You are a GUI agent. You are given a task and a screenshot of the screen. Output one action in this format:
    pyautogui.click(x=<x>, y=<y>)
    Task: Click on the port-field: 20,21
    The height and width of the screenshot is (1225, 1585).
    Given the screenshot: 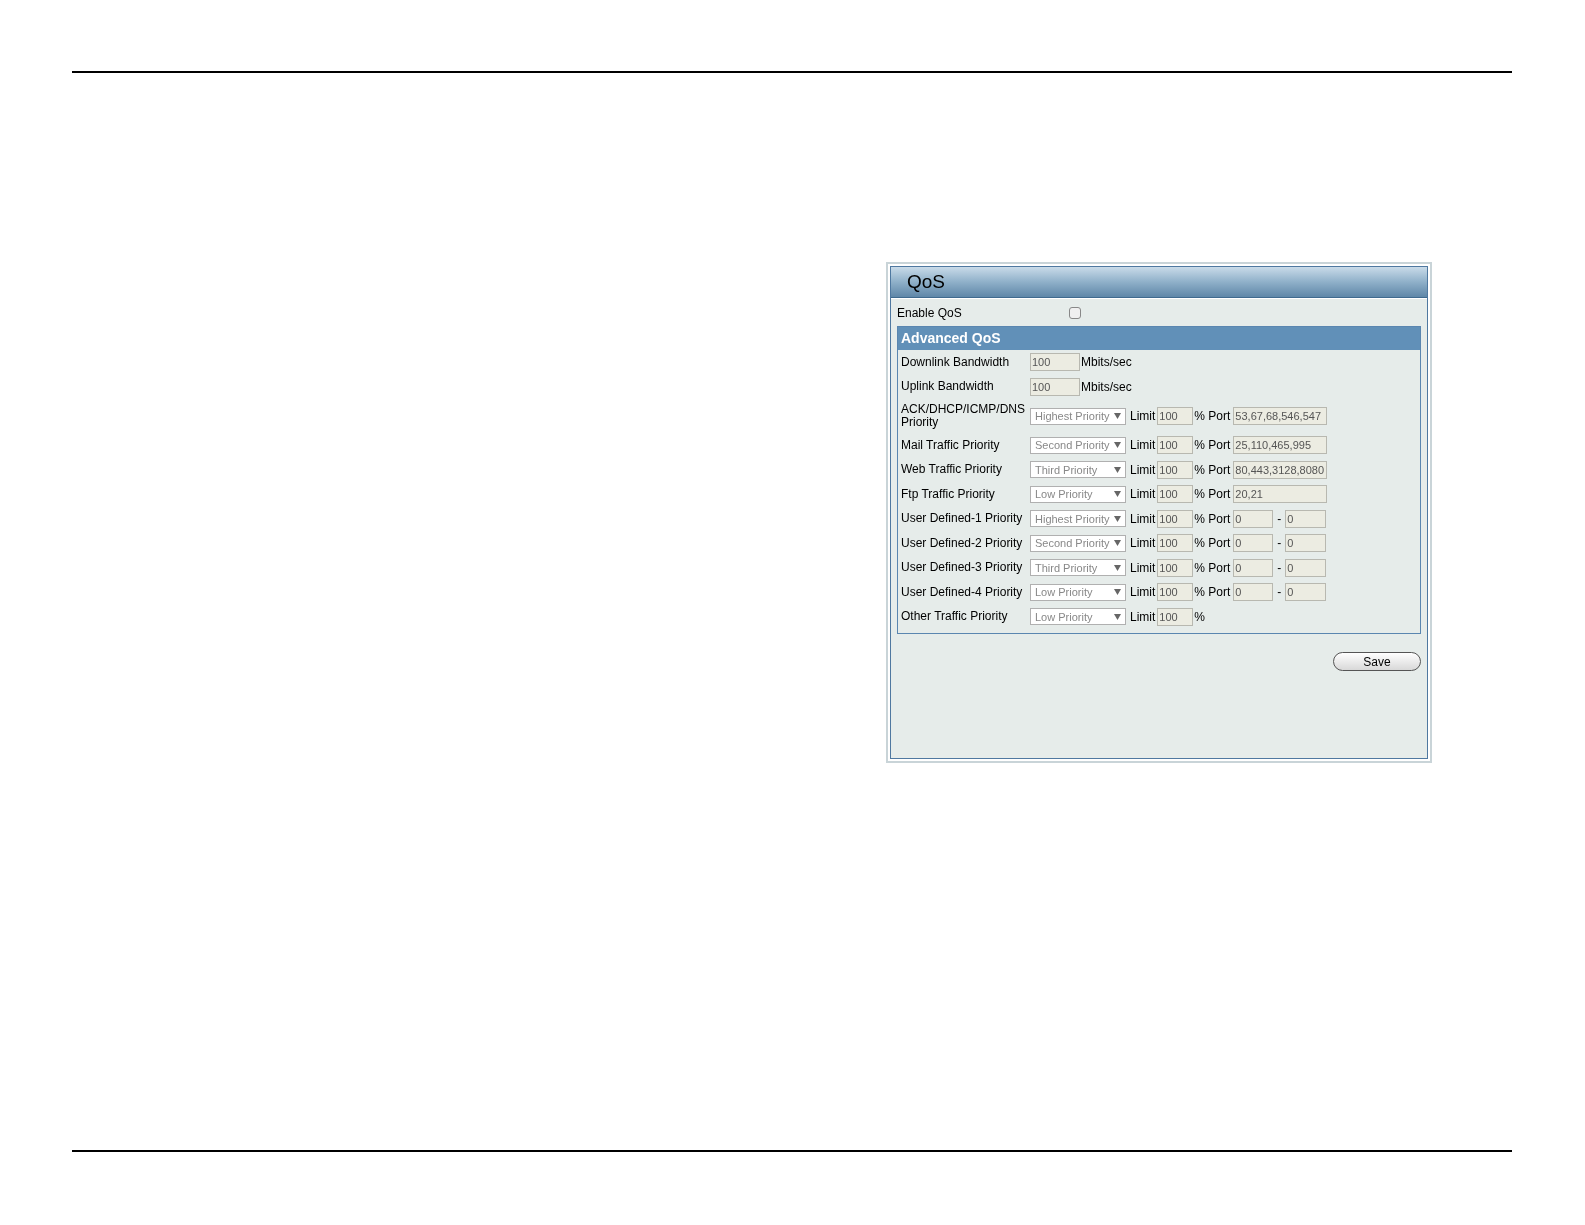 What is the action you would take?
    pyautogui.click(x=1280, y=494)
    